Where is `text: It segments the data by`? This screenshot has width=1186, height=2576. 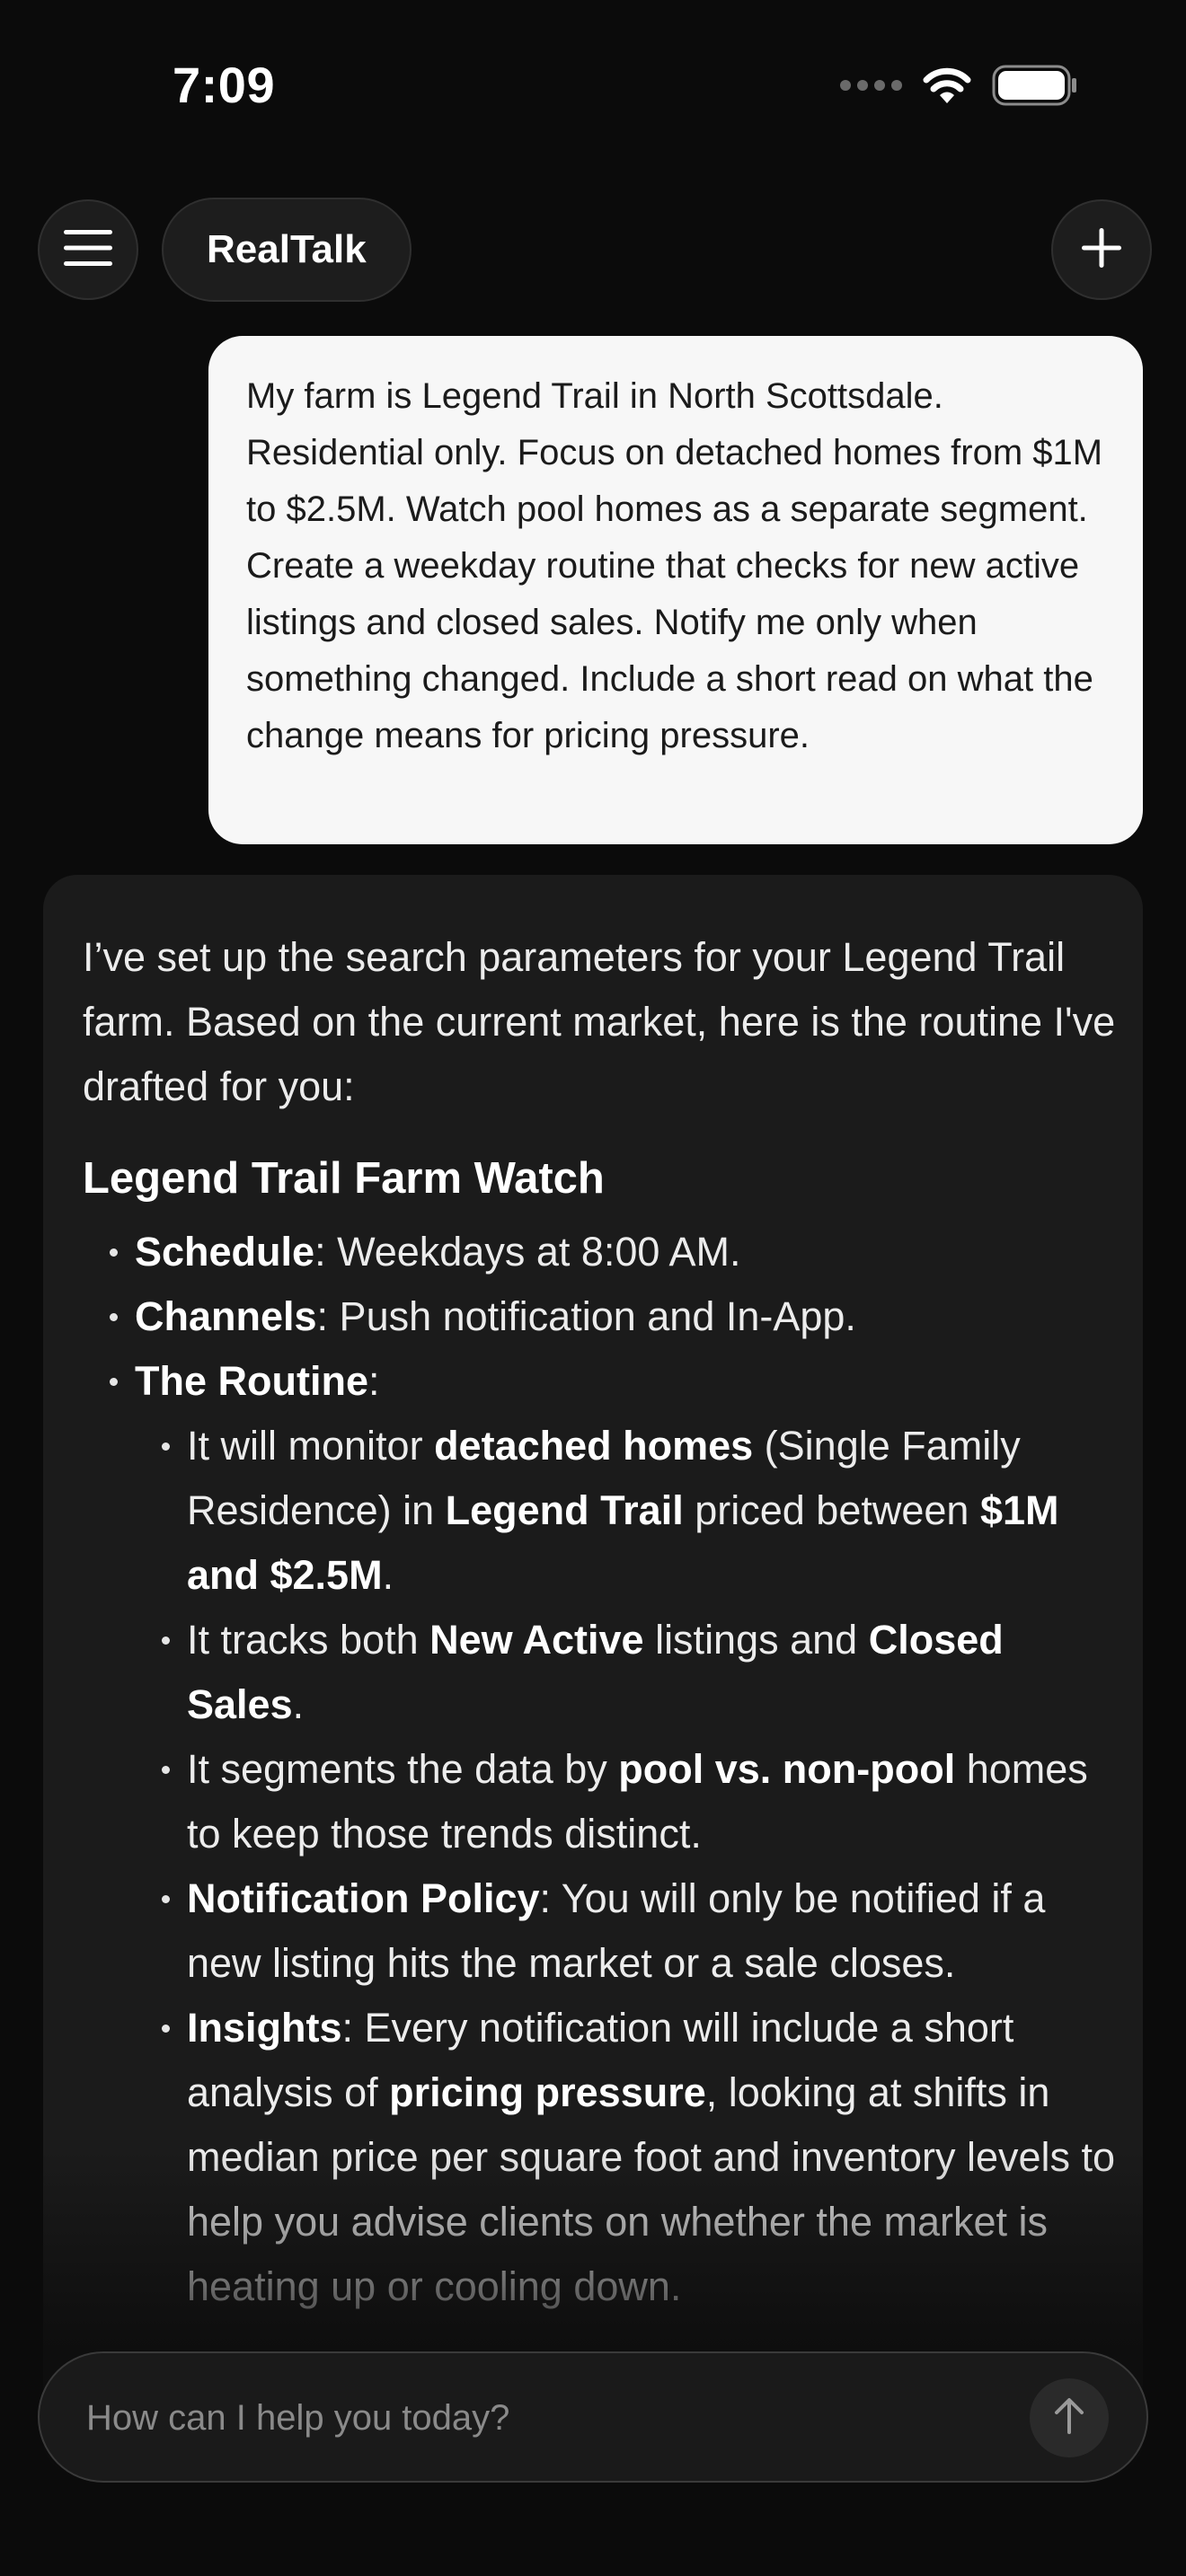 text: It segments the data by is located at coordinates (403, 1769).